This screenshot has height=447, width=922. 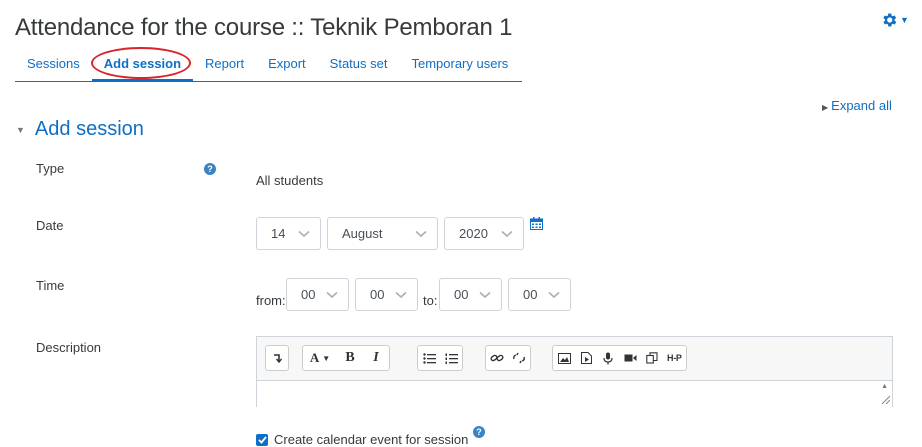 I want to click on toolbar-group-collapse, so click(x=277, y=358).